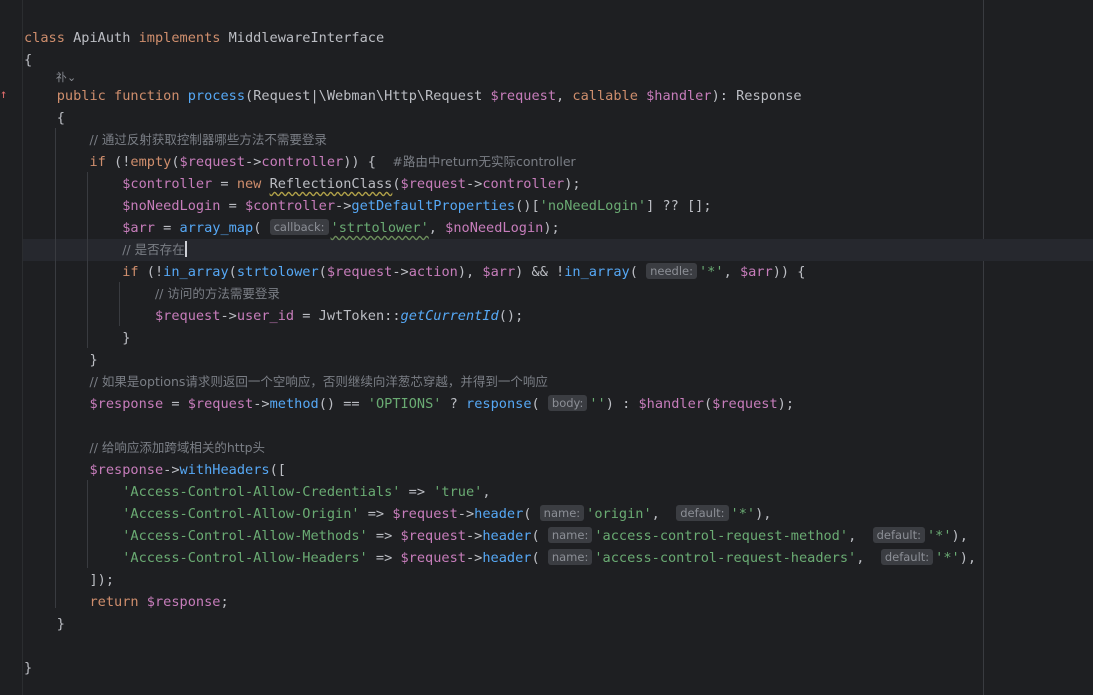 Image resolution: width=1093 pixels, height=695 pixels. What do you see at coordinates (152, 294) in the screenshot?
I see `code-line: // 访问的方法需要登录` at bounding box center [152, 294].